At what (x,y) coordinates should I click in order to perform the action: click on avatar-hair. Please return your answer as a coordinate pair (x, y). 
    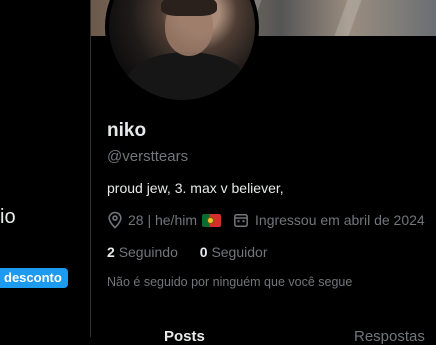
    Looking at the image, I should click on (189, 8).